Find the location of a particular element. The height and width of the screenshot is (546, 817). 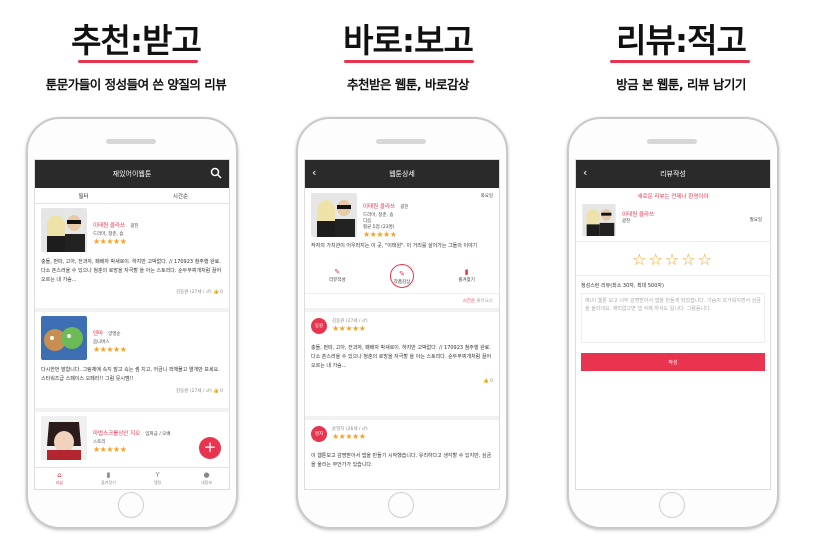

app-header: ‹ 리뷰작성 is located at coordinates (673, 174).